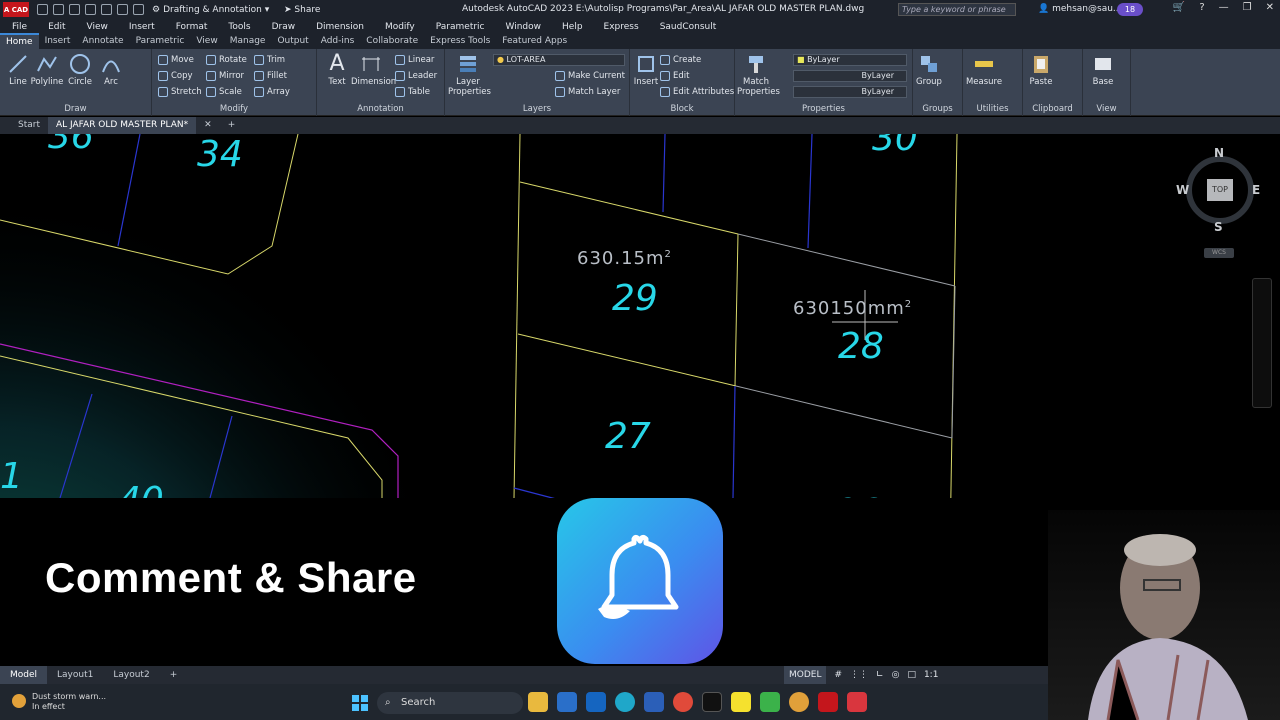 Image resolution: width=1280 pixels, height=720 pixels. I want to click on measure-button: Measure, so click(984, 70).